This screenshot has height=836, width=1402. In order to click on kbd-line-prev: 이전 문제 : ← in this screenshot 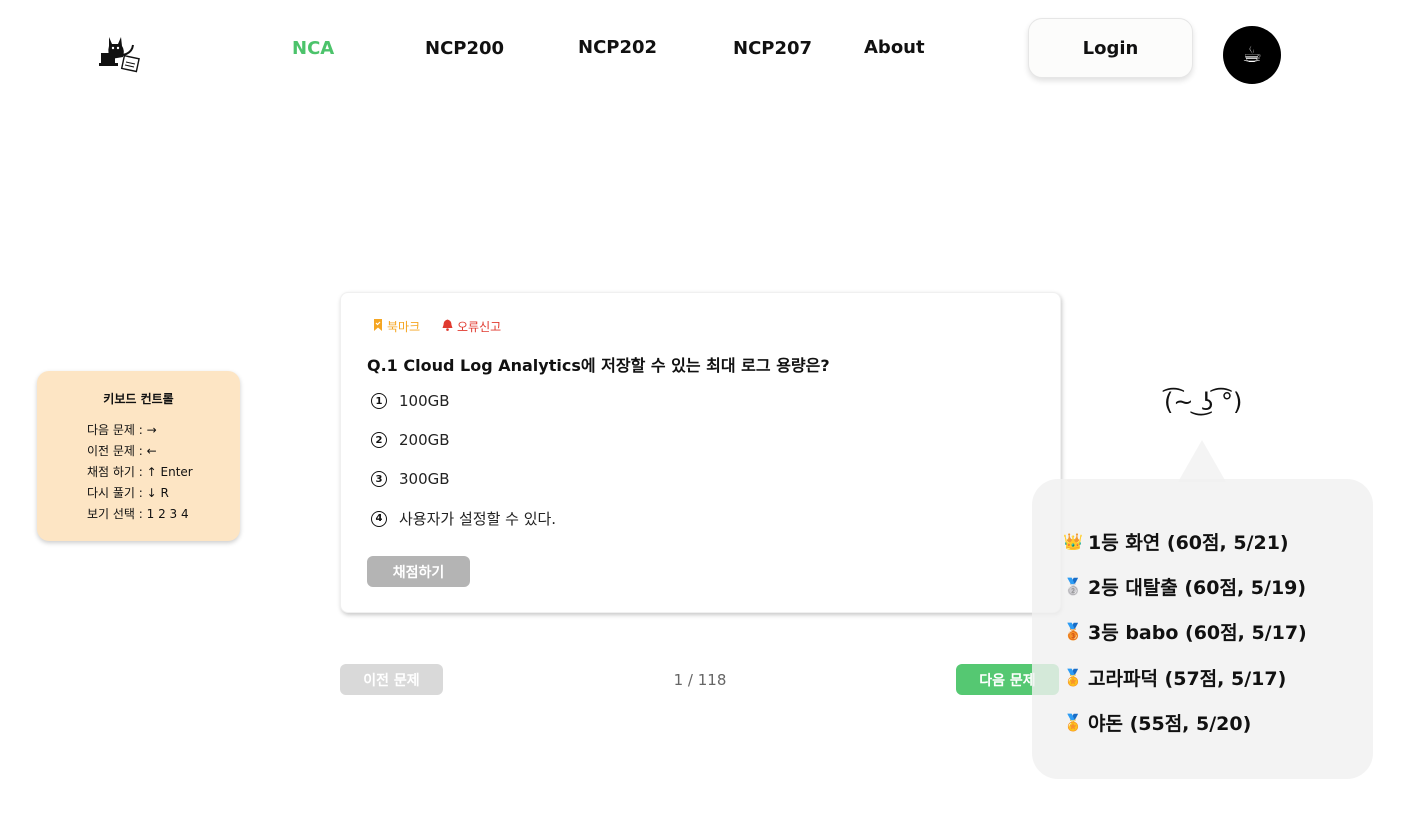, I will do `click(122, 451)`.